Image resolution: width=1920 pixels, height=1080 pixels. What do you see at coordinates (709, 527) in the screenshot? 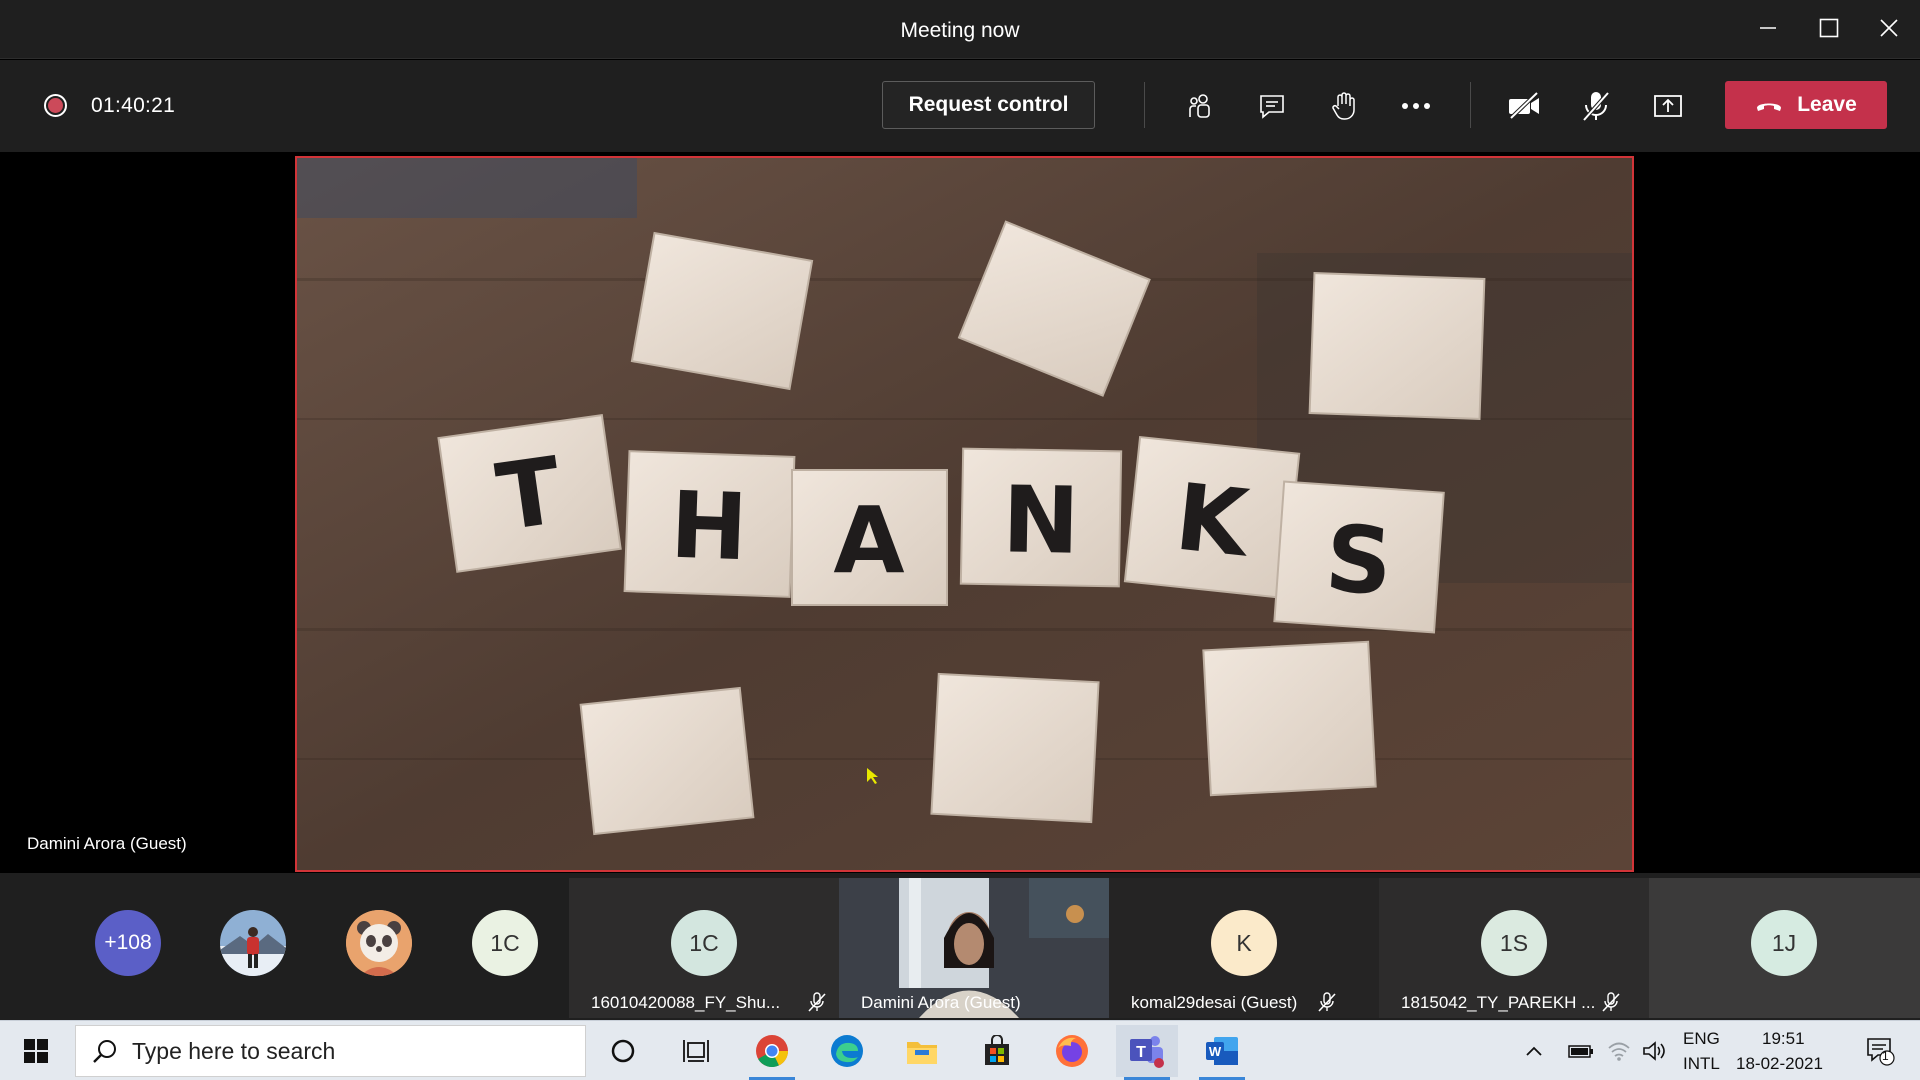
I see `svg-text: H` at bounding box center [709, 527].